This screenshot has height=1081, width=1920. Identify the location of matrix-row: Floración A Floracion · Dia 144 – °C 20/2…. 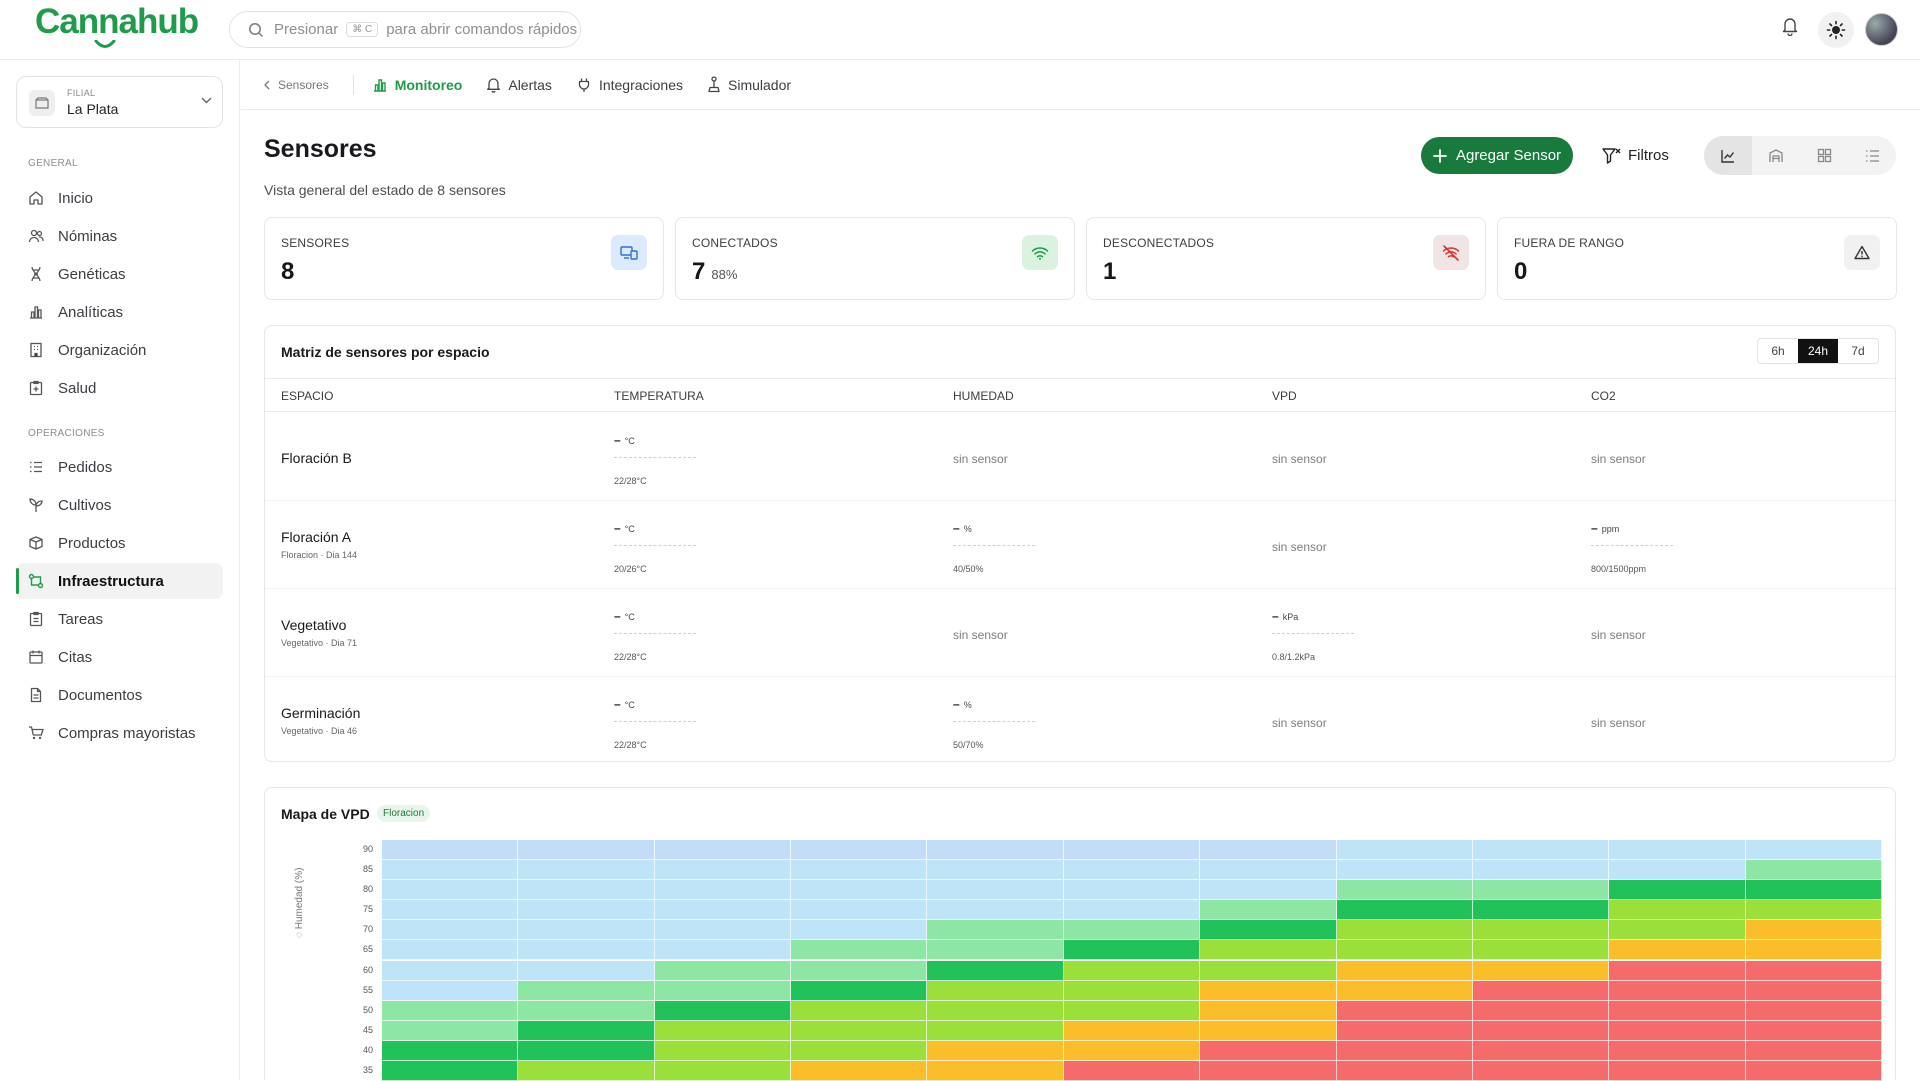
(1080, 545).